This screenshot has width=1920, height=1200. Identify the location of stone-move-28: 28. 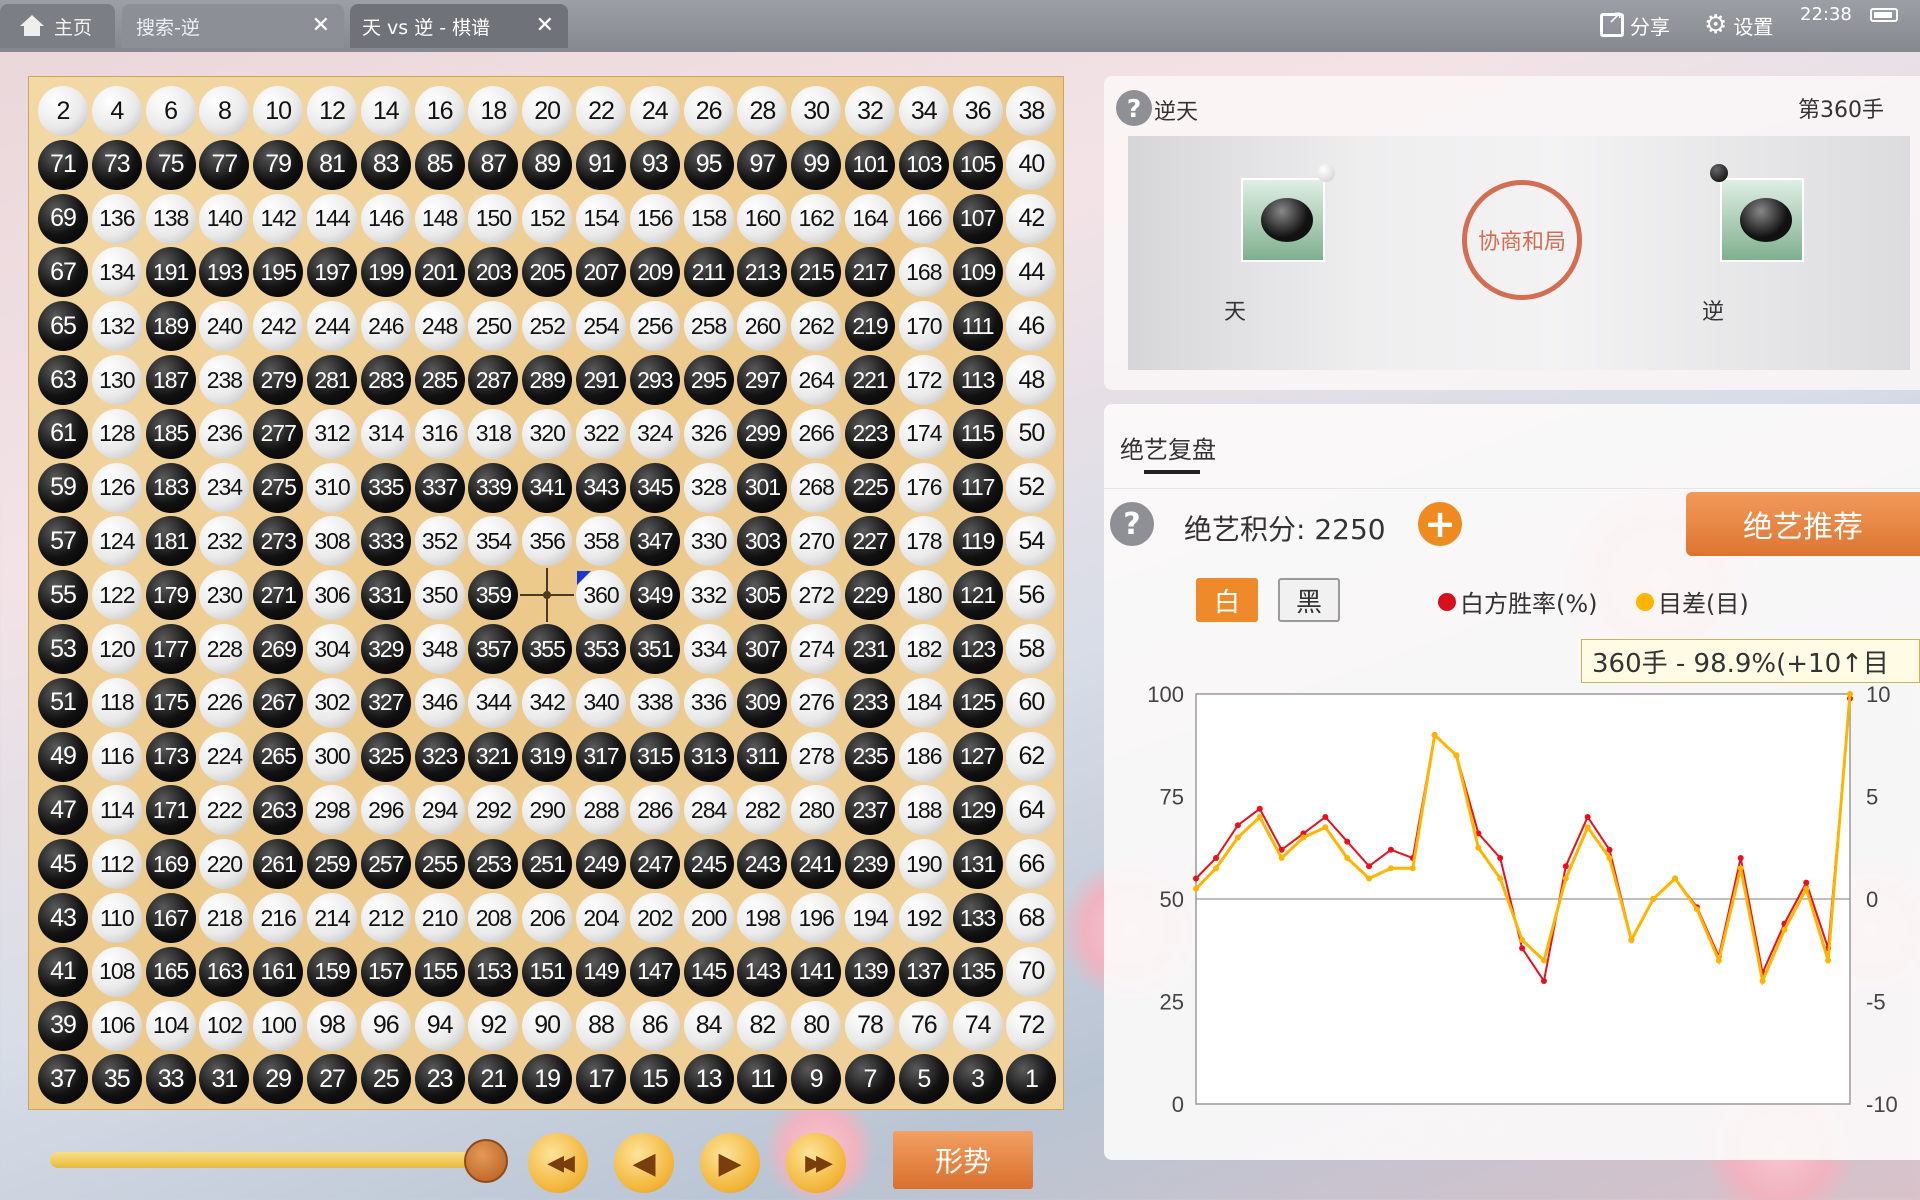
(762, 111).